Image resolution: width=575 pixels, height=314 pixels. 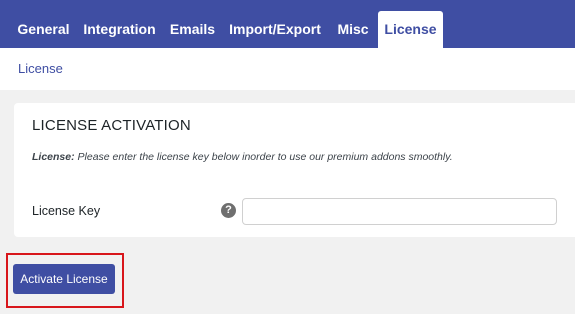 What do you see at coordinates (275, 29) in the screenshot?
I see `tab-import-export: Import/Export` at bounding box center [275, 29].